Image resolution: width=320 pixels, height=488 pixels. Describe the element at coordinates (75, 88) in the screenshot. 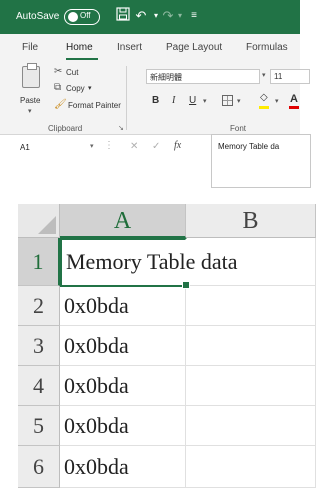

I see `copy-button: Copy` at that location.